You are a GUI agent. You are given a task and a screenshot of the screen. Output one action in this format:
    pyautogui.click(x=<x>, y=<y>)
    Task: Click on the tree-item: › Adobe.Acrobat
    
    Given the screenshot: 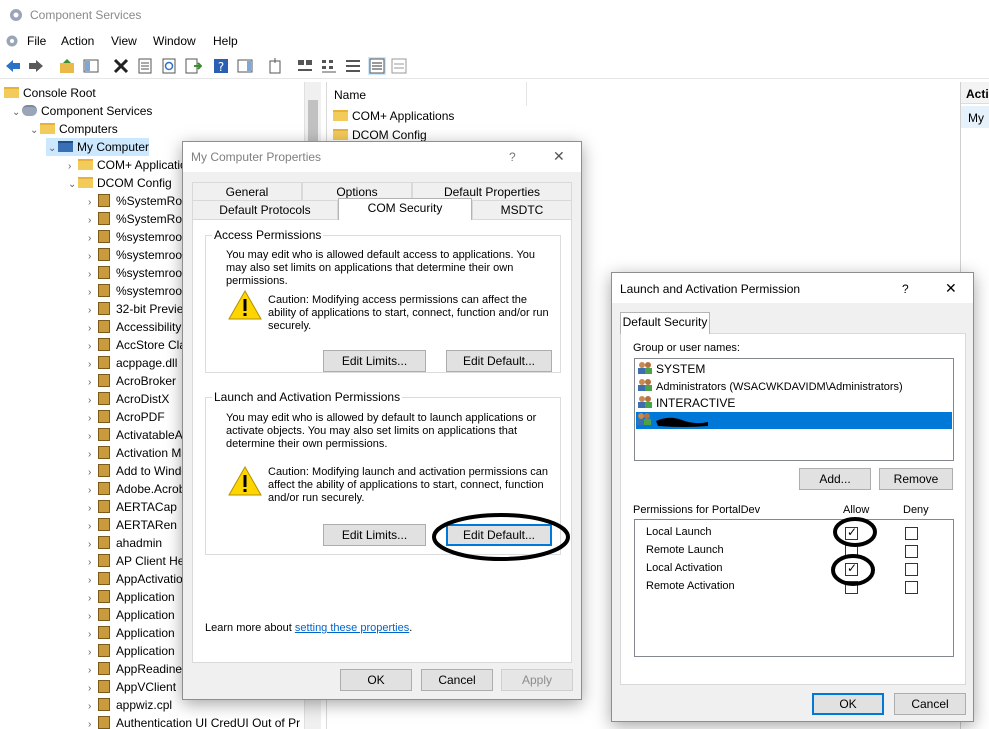 What is the action you would take?
    pyautogui.click(x=140, y=489)
    